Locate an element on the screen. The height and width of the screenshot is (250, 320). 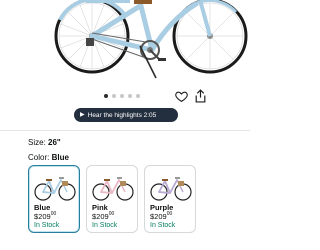
color-value: Blue is located at coordinates (60, 157).